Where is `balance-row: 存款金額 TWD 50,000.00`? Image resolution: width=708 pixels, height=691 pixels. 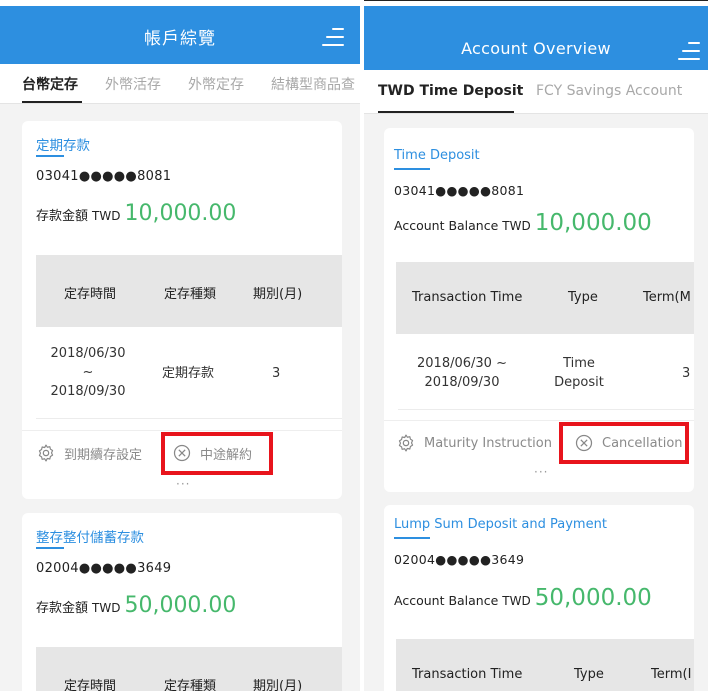 balance-row: 存款金額 TWD 50,000.00 is located at coordinates (136, 605).